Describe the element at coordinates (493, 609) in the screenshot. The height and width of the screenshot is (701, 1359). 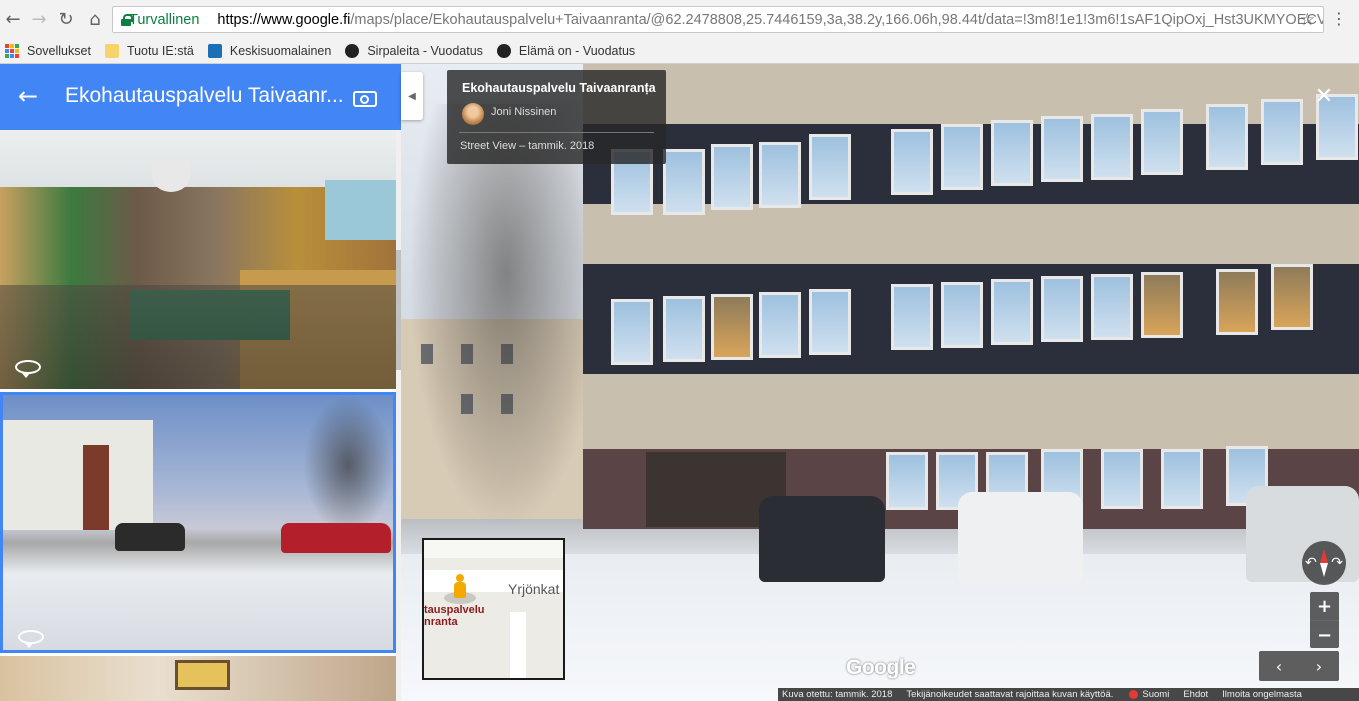
I see `mini-map: Yrjönkat tauspalvelu nranta` at that location.